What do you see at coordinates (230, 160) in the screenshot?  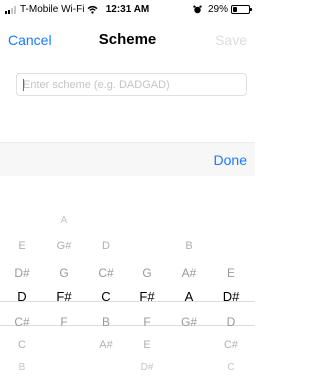 I see `done-button: Done` at bounding box center [230, 160].